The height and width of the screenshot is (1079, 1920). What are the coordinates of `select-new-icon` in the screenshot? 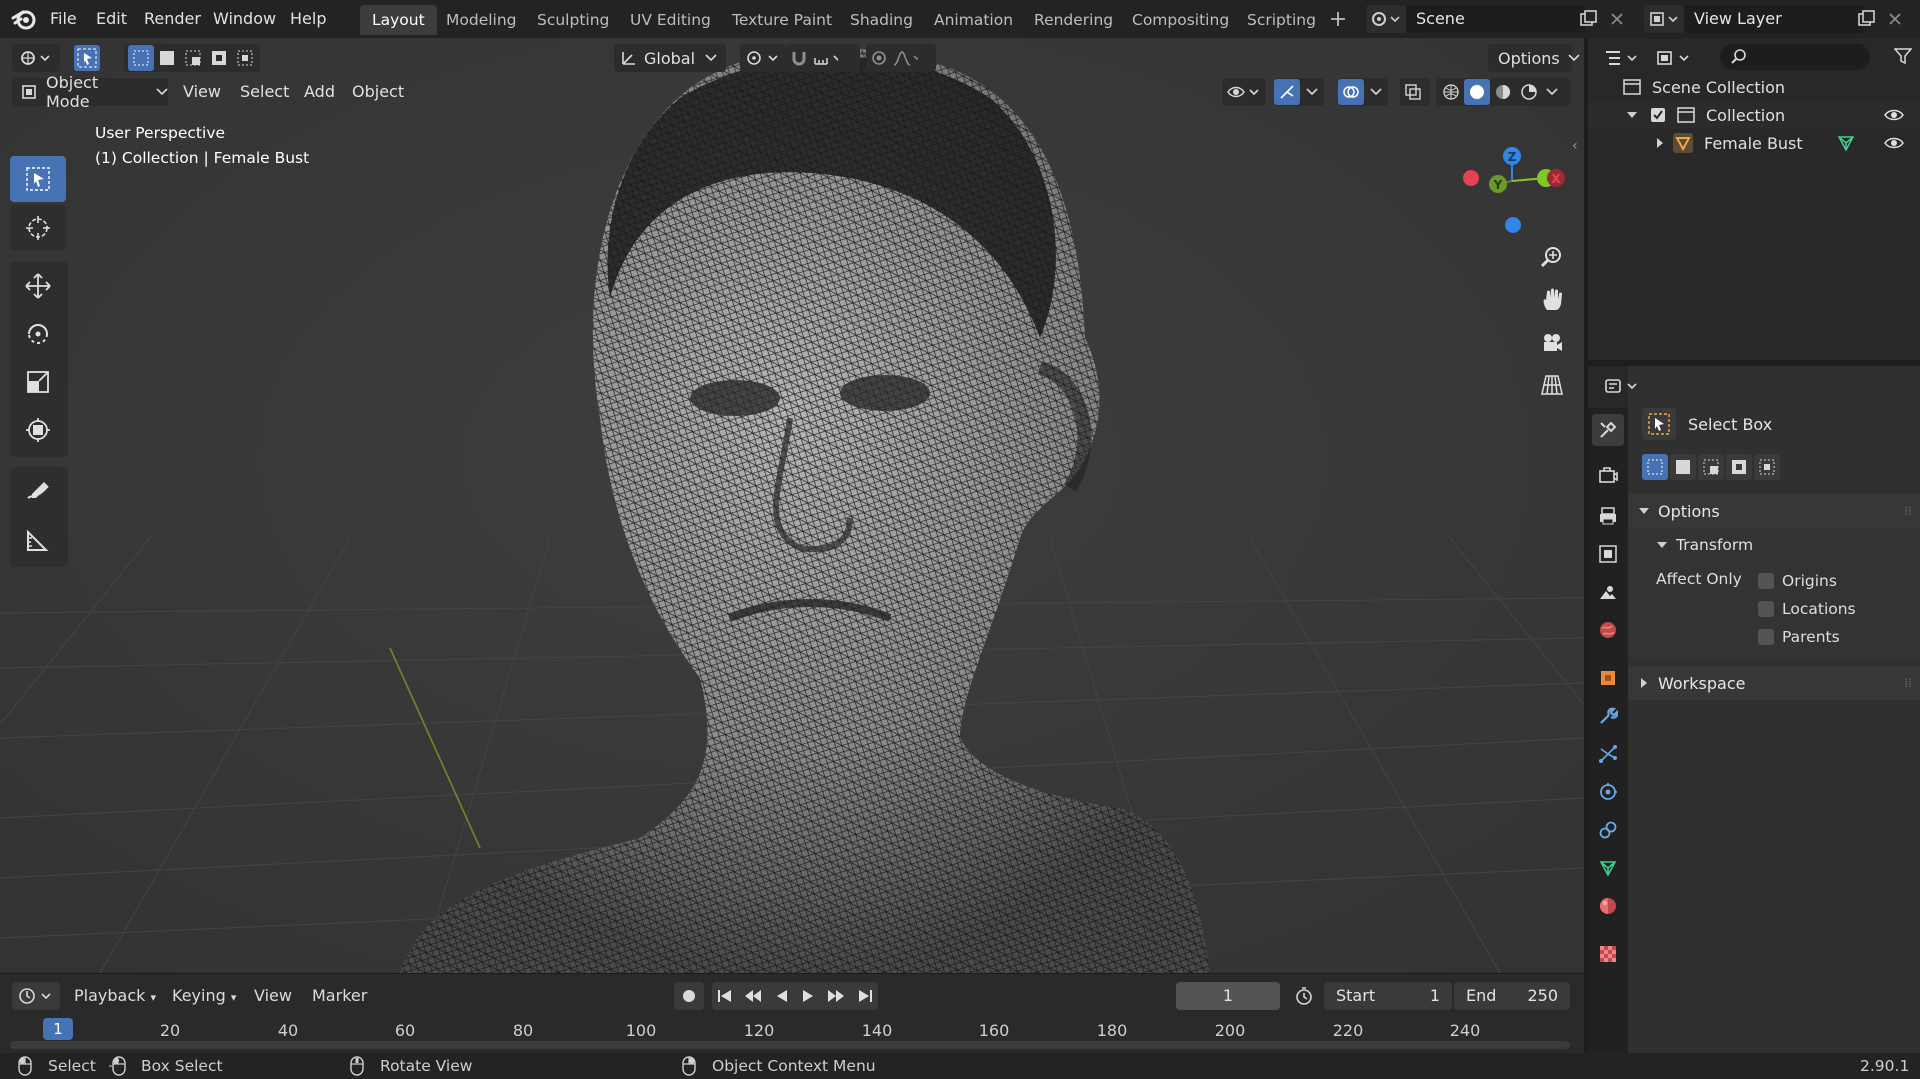 It's located at (141, 58).